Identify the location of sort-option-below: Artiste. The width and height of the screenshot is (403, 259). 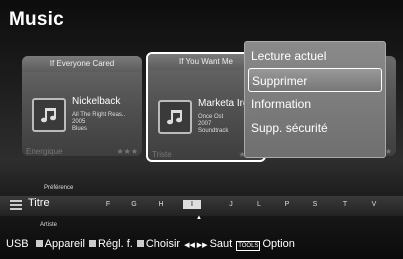
(48, 225).